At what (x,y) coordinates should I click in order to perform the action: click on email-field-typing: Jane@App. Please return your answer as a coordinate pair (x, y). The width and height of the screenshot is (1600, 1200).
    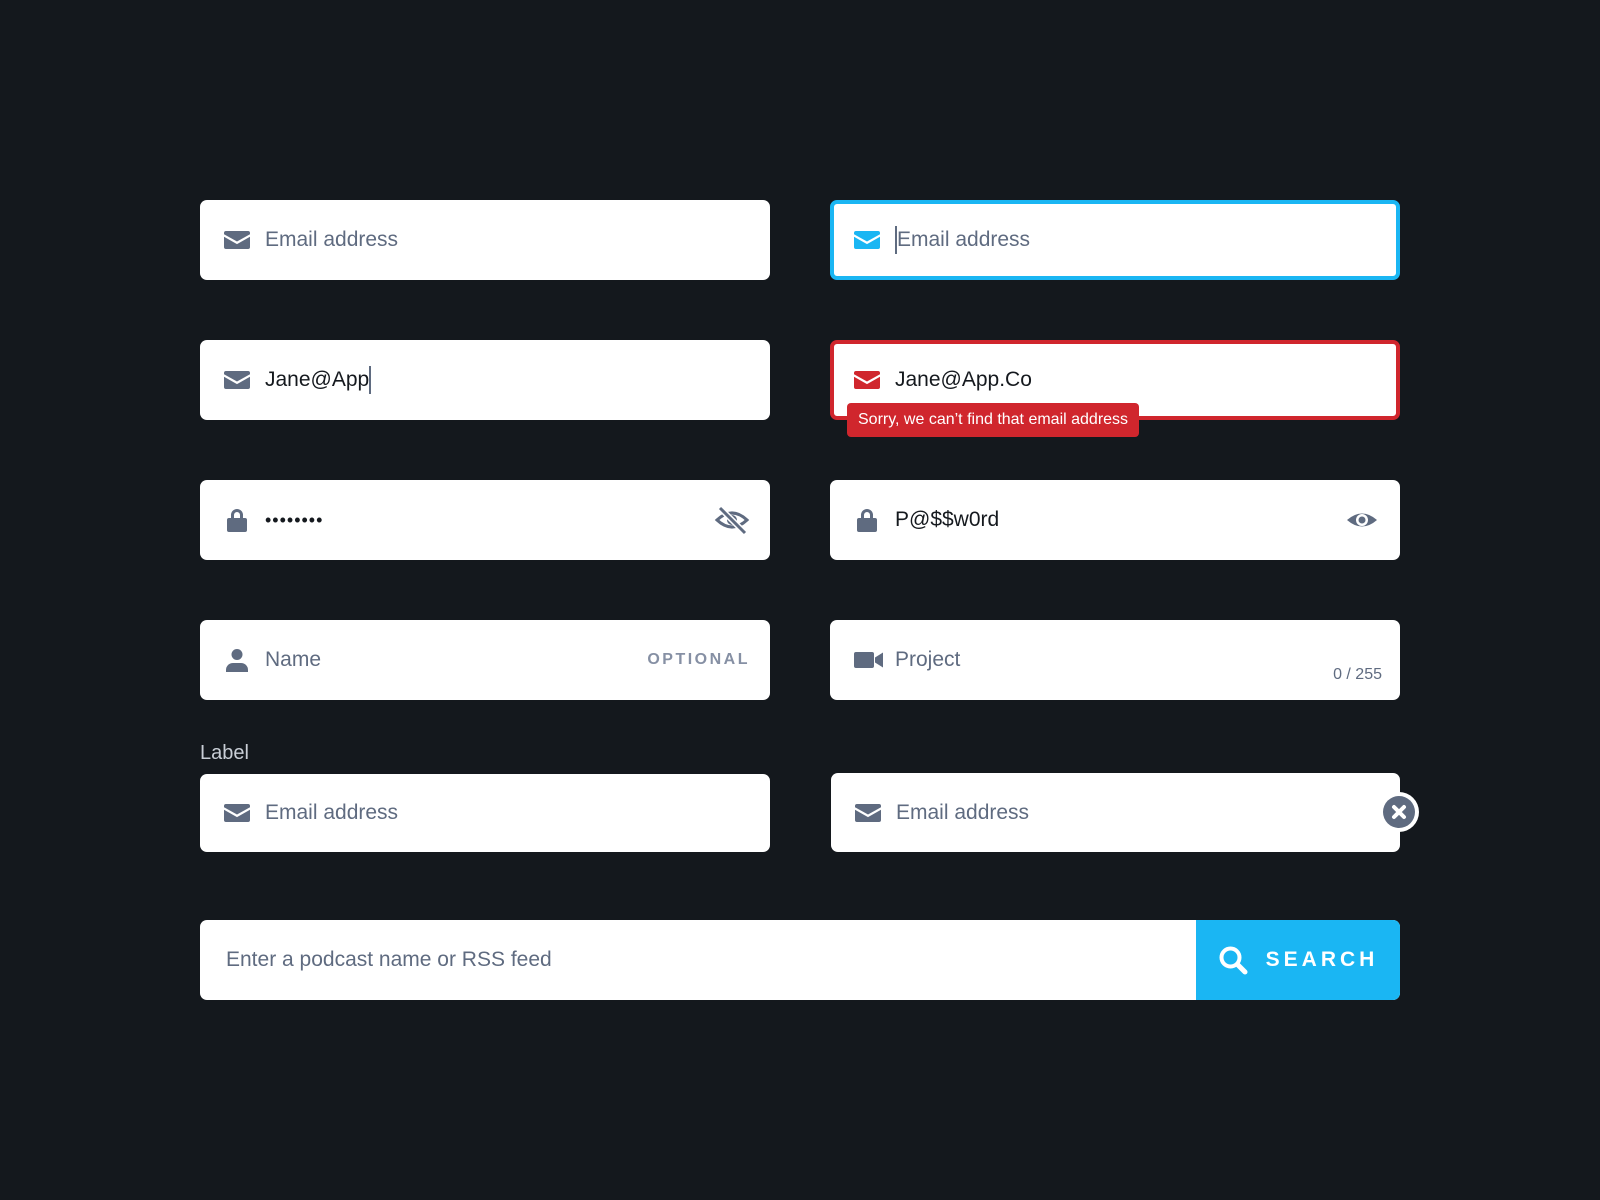
    Looking at the image, I should click on (485, 380).